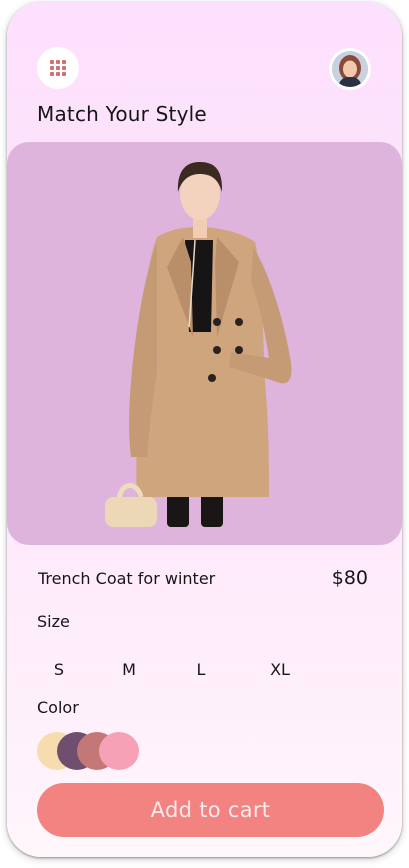 The width and height of the screenshot is (409, 868). Describe the element at coordinates (59, 669) in the screenshot. I see `size-option-s: S` at that location.